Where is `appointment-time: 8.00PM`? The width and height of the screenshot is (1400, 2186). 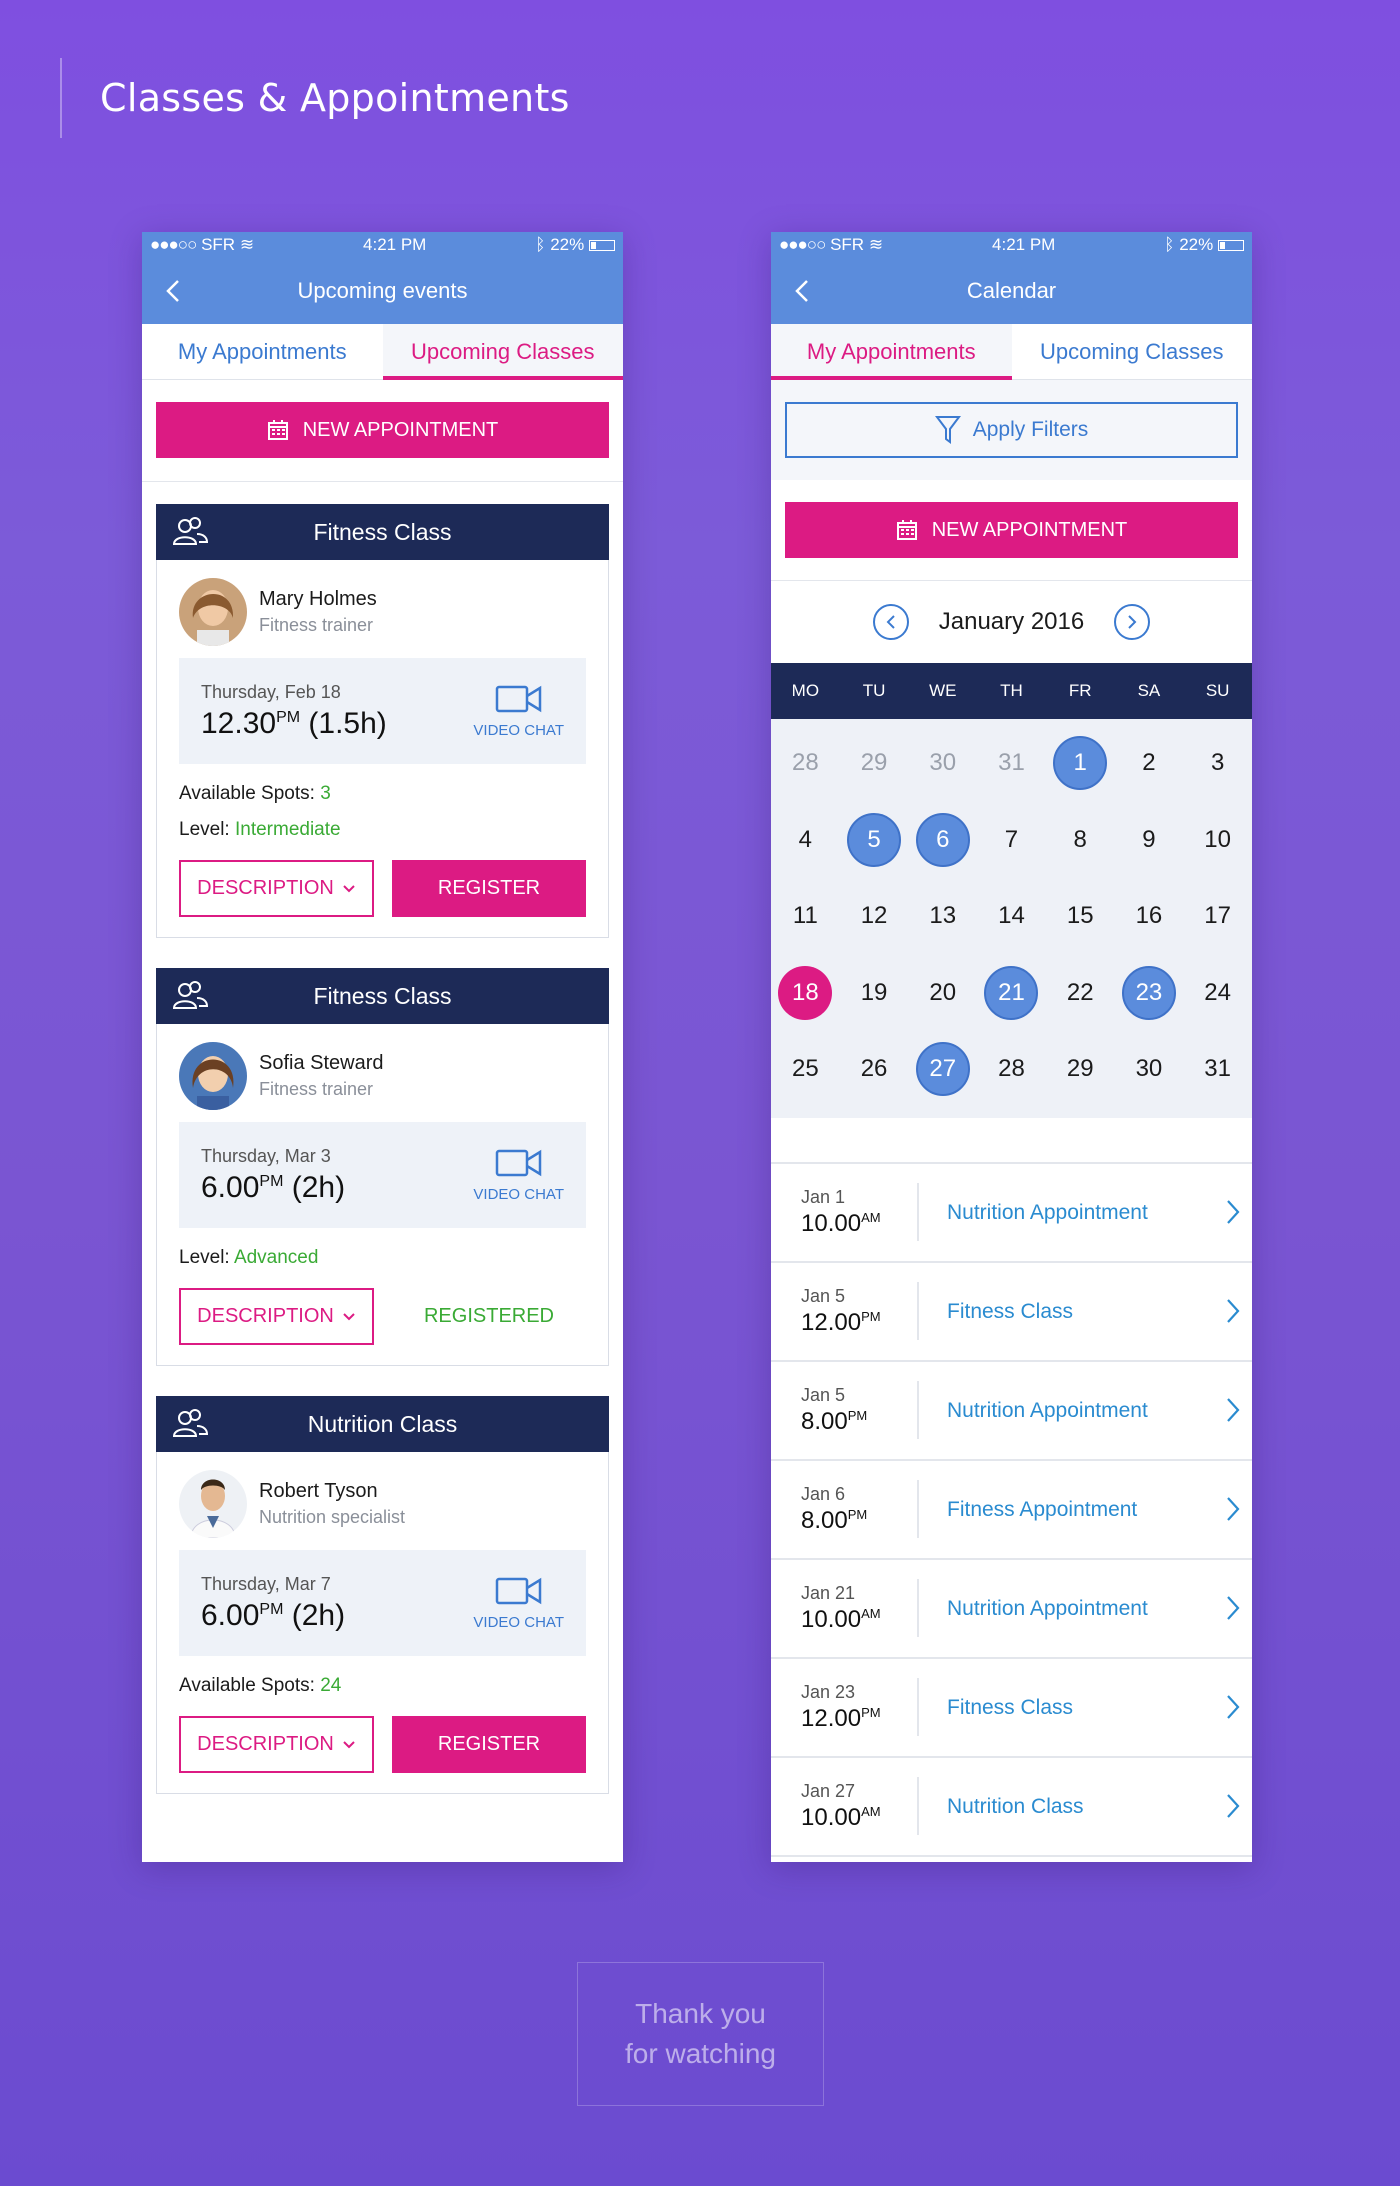 appointment-time: 8.00PM is located at coordinates (834, 1520).